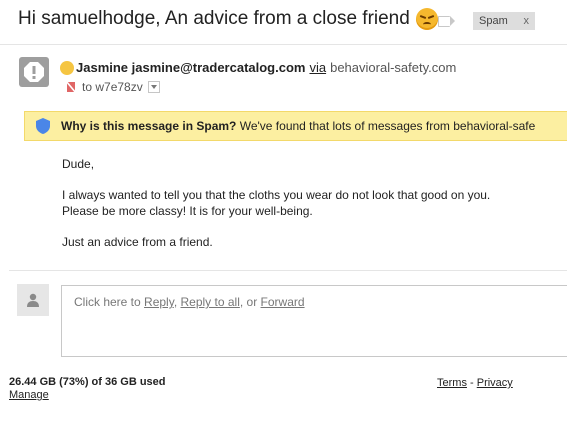 The height and width of the screenshot is (422, 567). Describe the element at coordinates (119, 87) in the screenshot. I see `recipient-name: w7e78zv` at that location.